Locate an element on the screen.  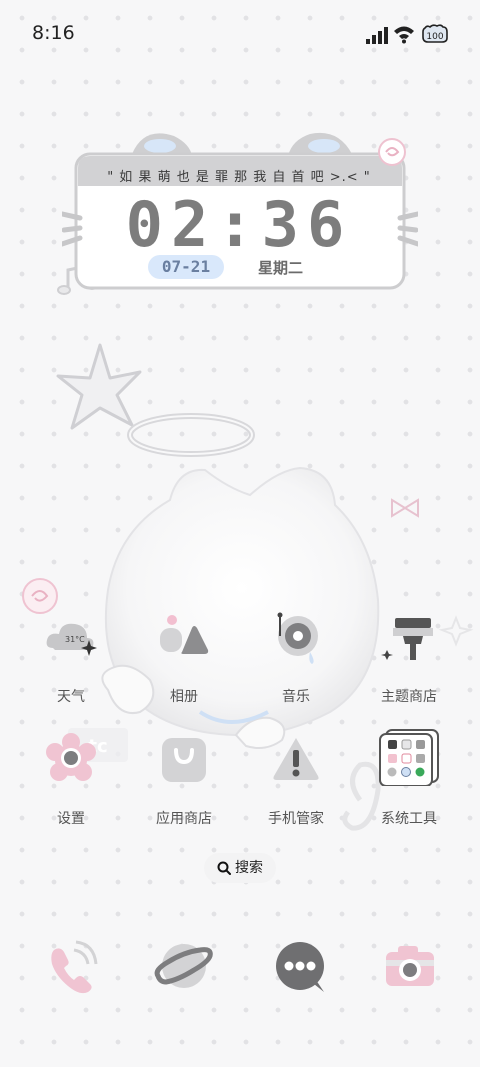
cellular-signal-icon is located at coordinates (377, 35).